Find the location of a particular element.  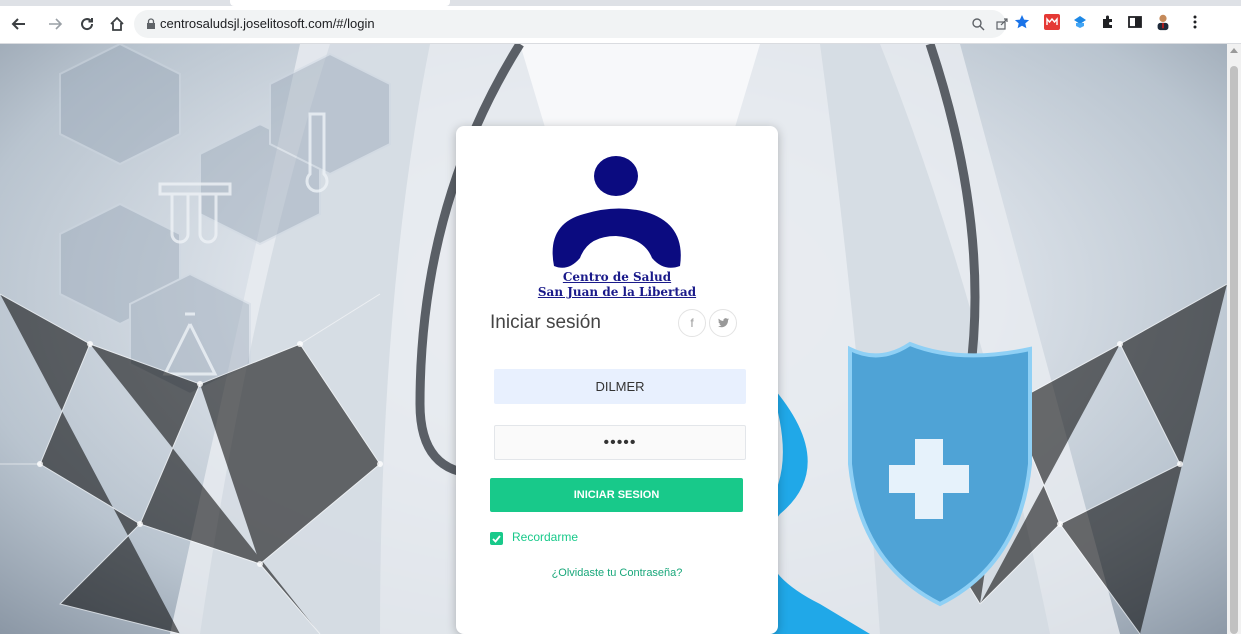

twitter-icon is located at coordinates (723, 323).